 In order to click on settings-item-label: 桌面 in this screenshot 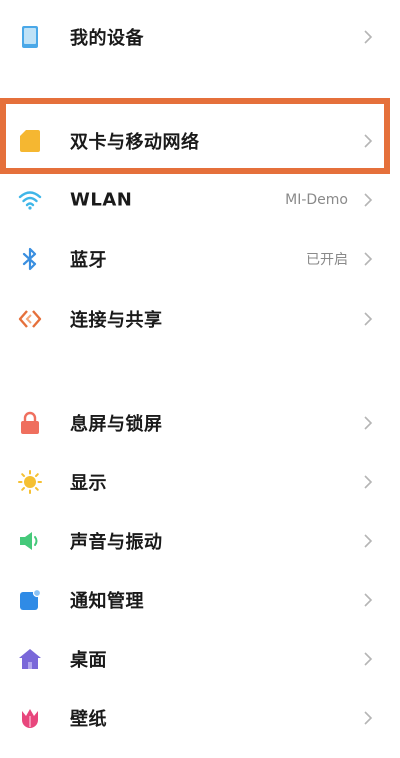, I will do `click(88, 660)`.